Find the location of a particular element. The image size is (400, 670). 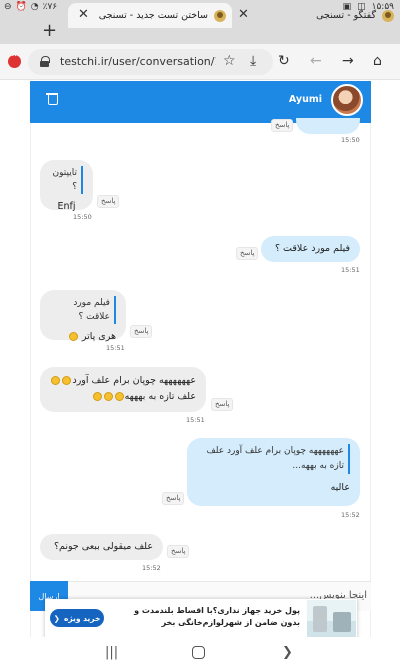

message-text-line: عههههههه چوپان برام علف آورد is located at coordinates (123, 381).